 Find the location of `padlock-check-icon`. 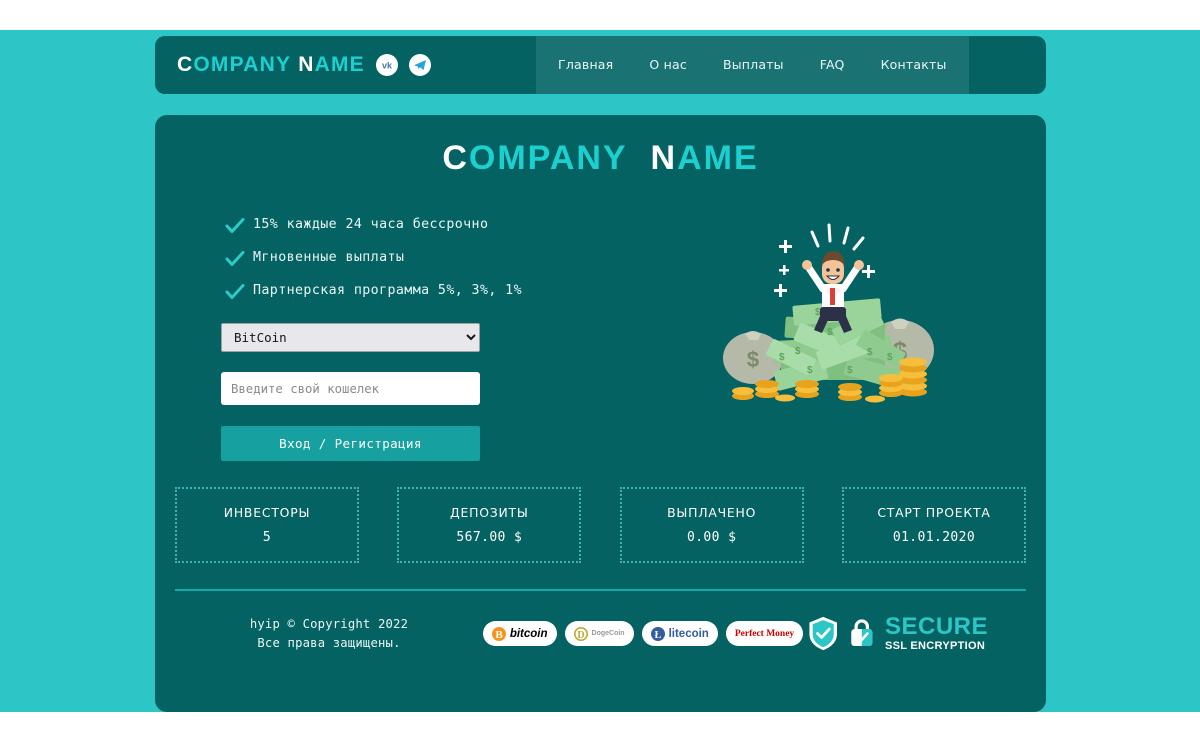

padlock-check-icon is located at coordinates (862, 633).